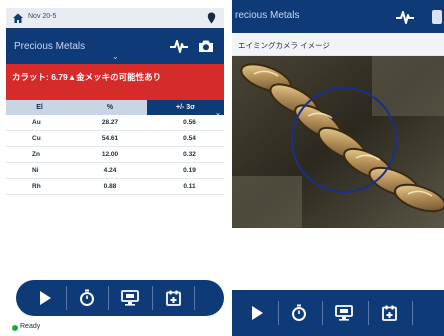 This screenshot has width=444, height=336. What do you see at coordinates (218, 113) in the screenshot?
I see `chevron-down-icon: ⌄` at bounding box center [218, 113].